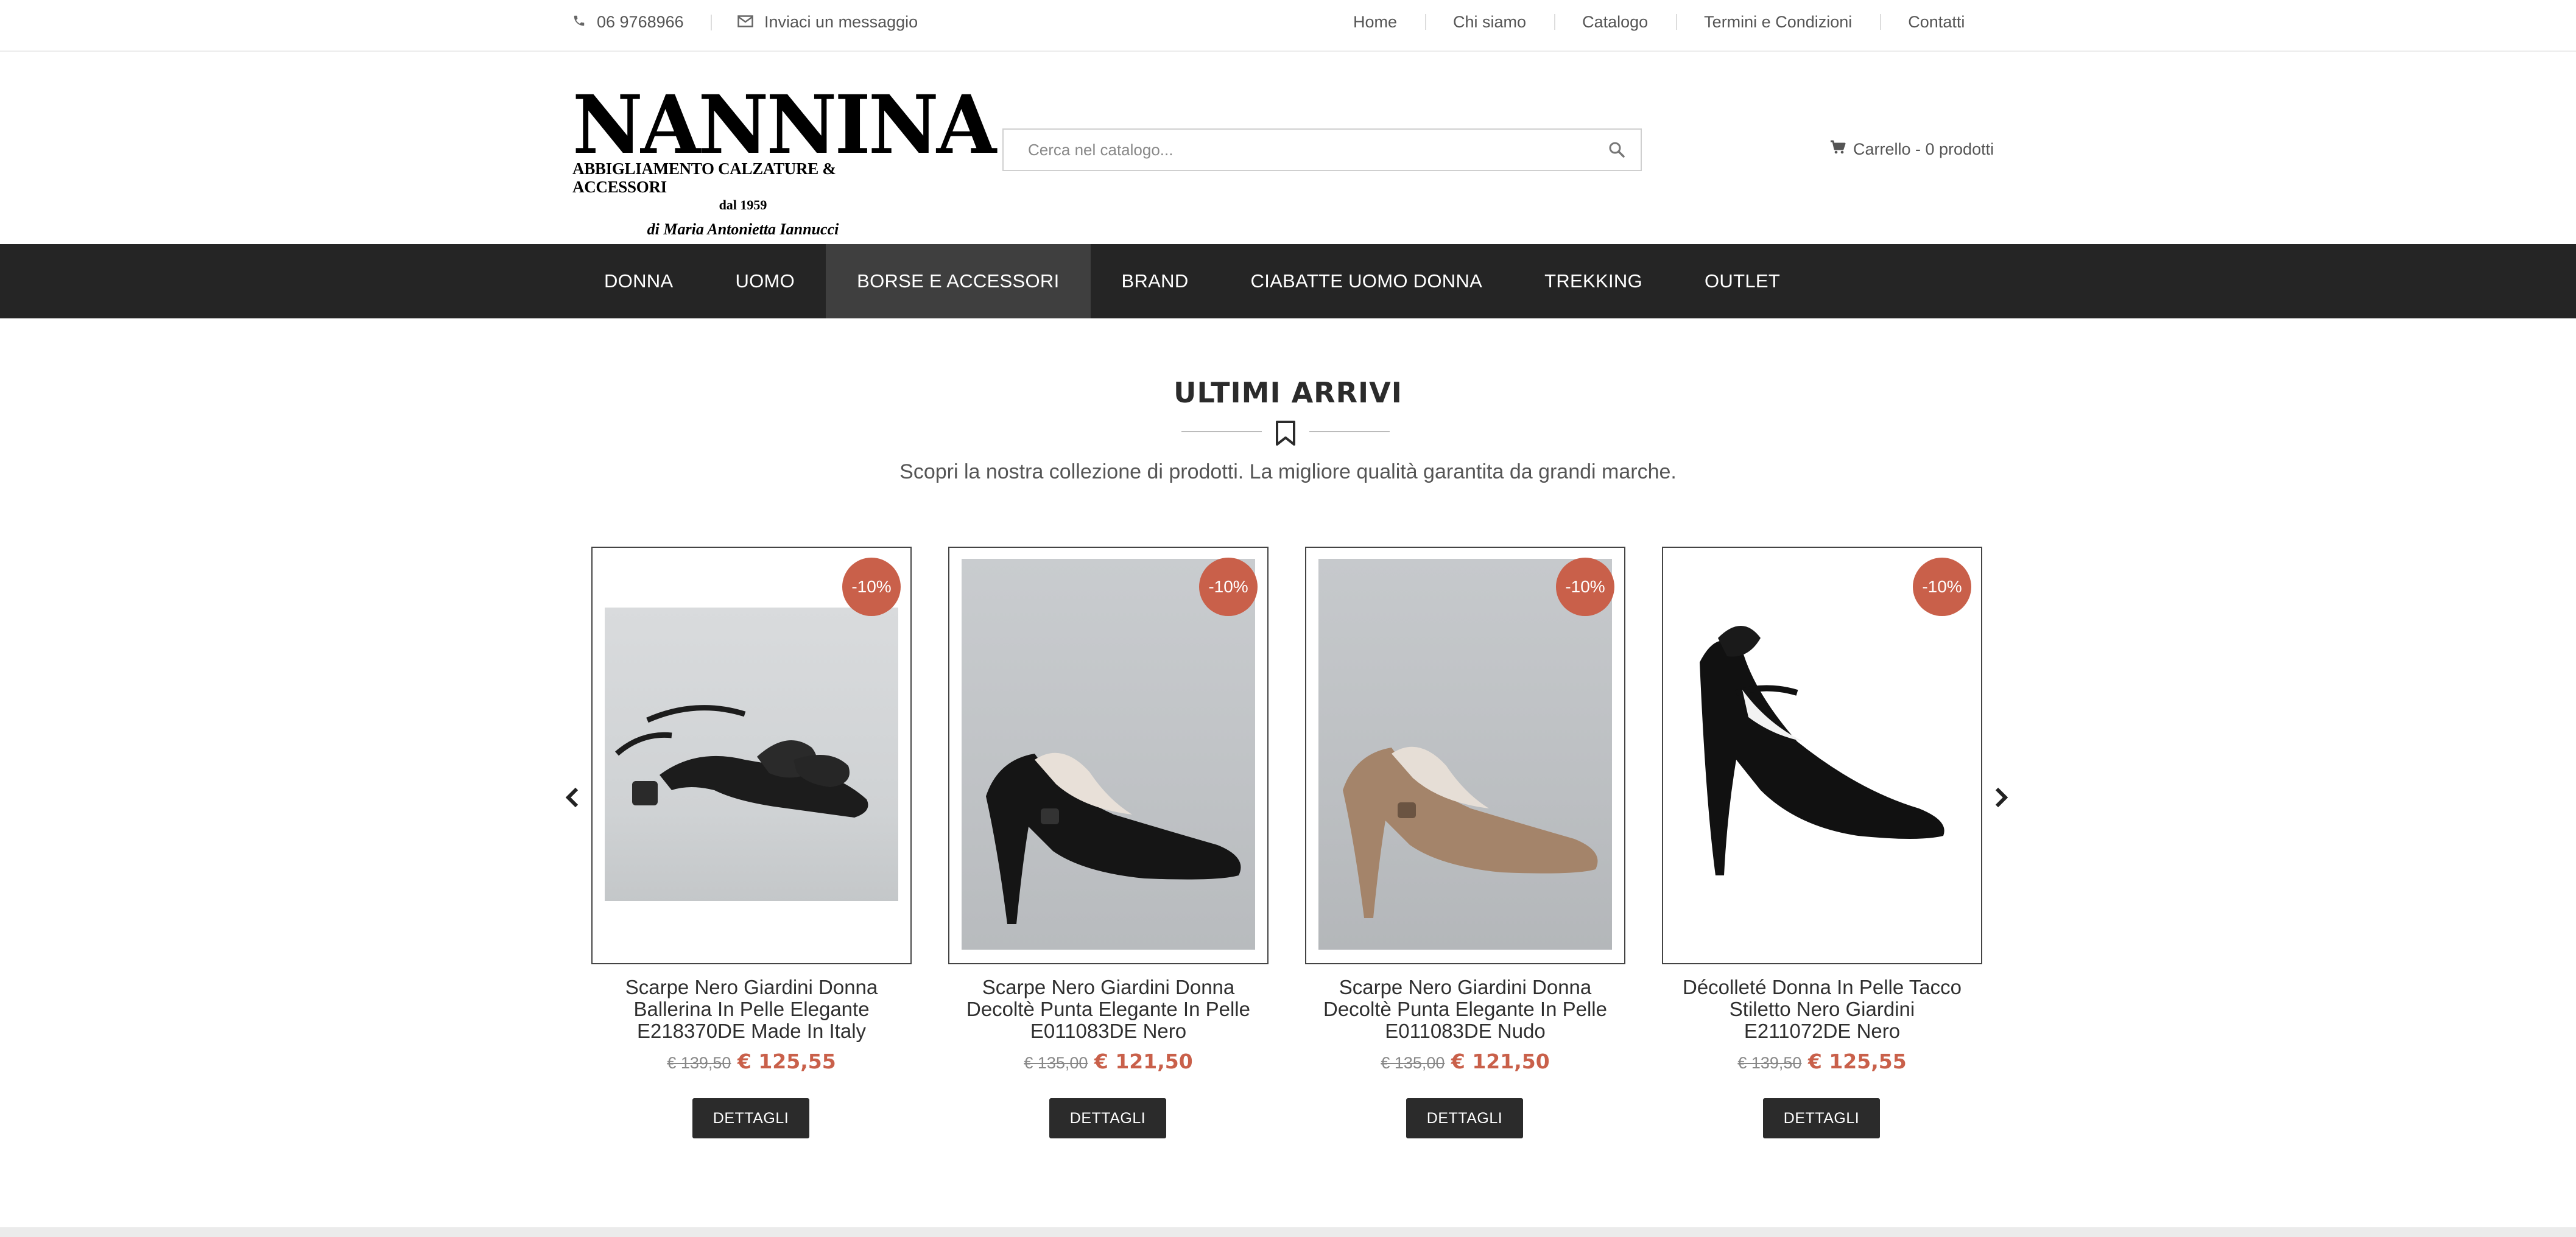 Image resolution: width=2576 pixels, height=1237 pixels. Describe the element at coordinates (1155, 281) in the screenshot. I see `nav-brand: BRAND` at that location.